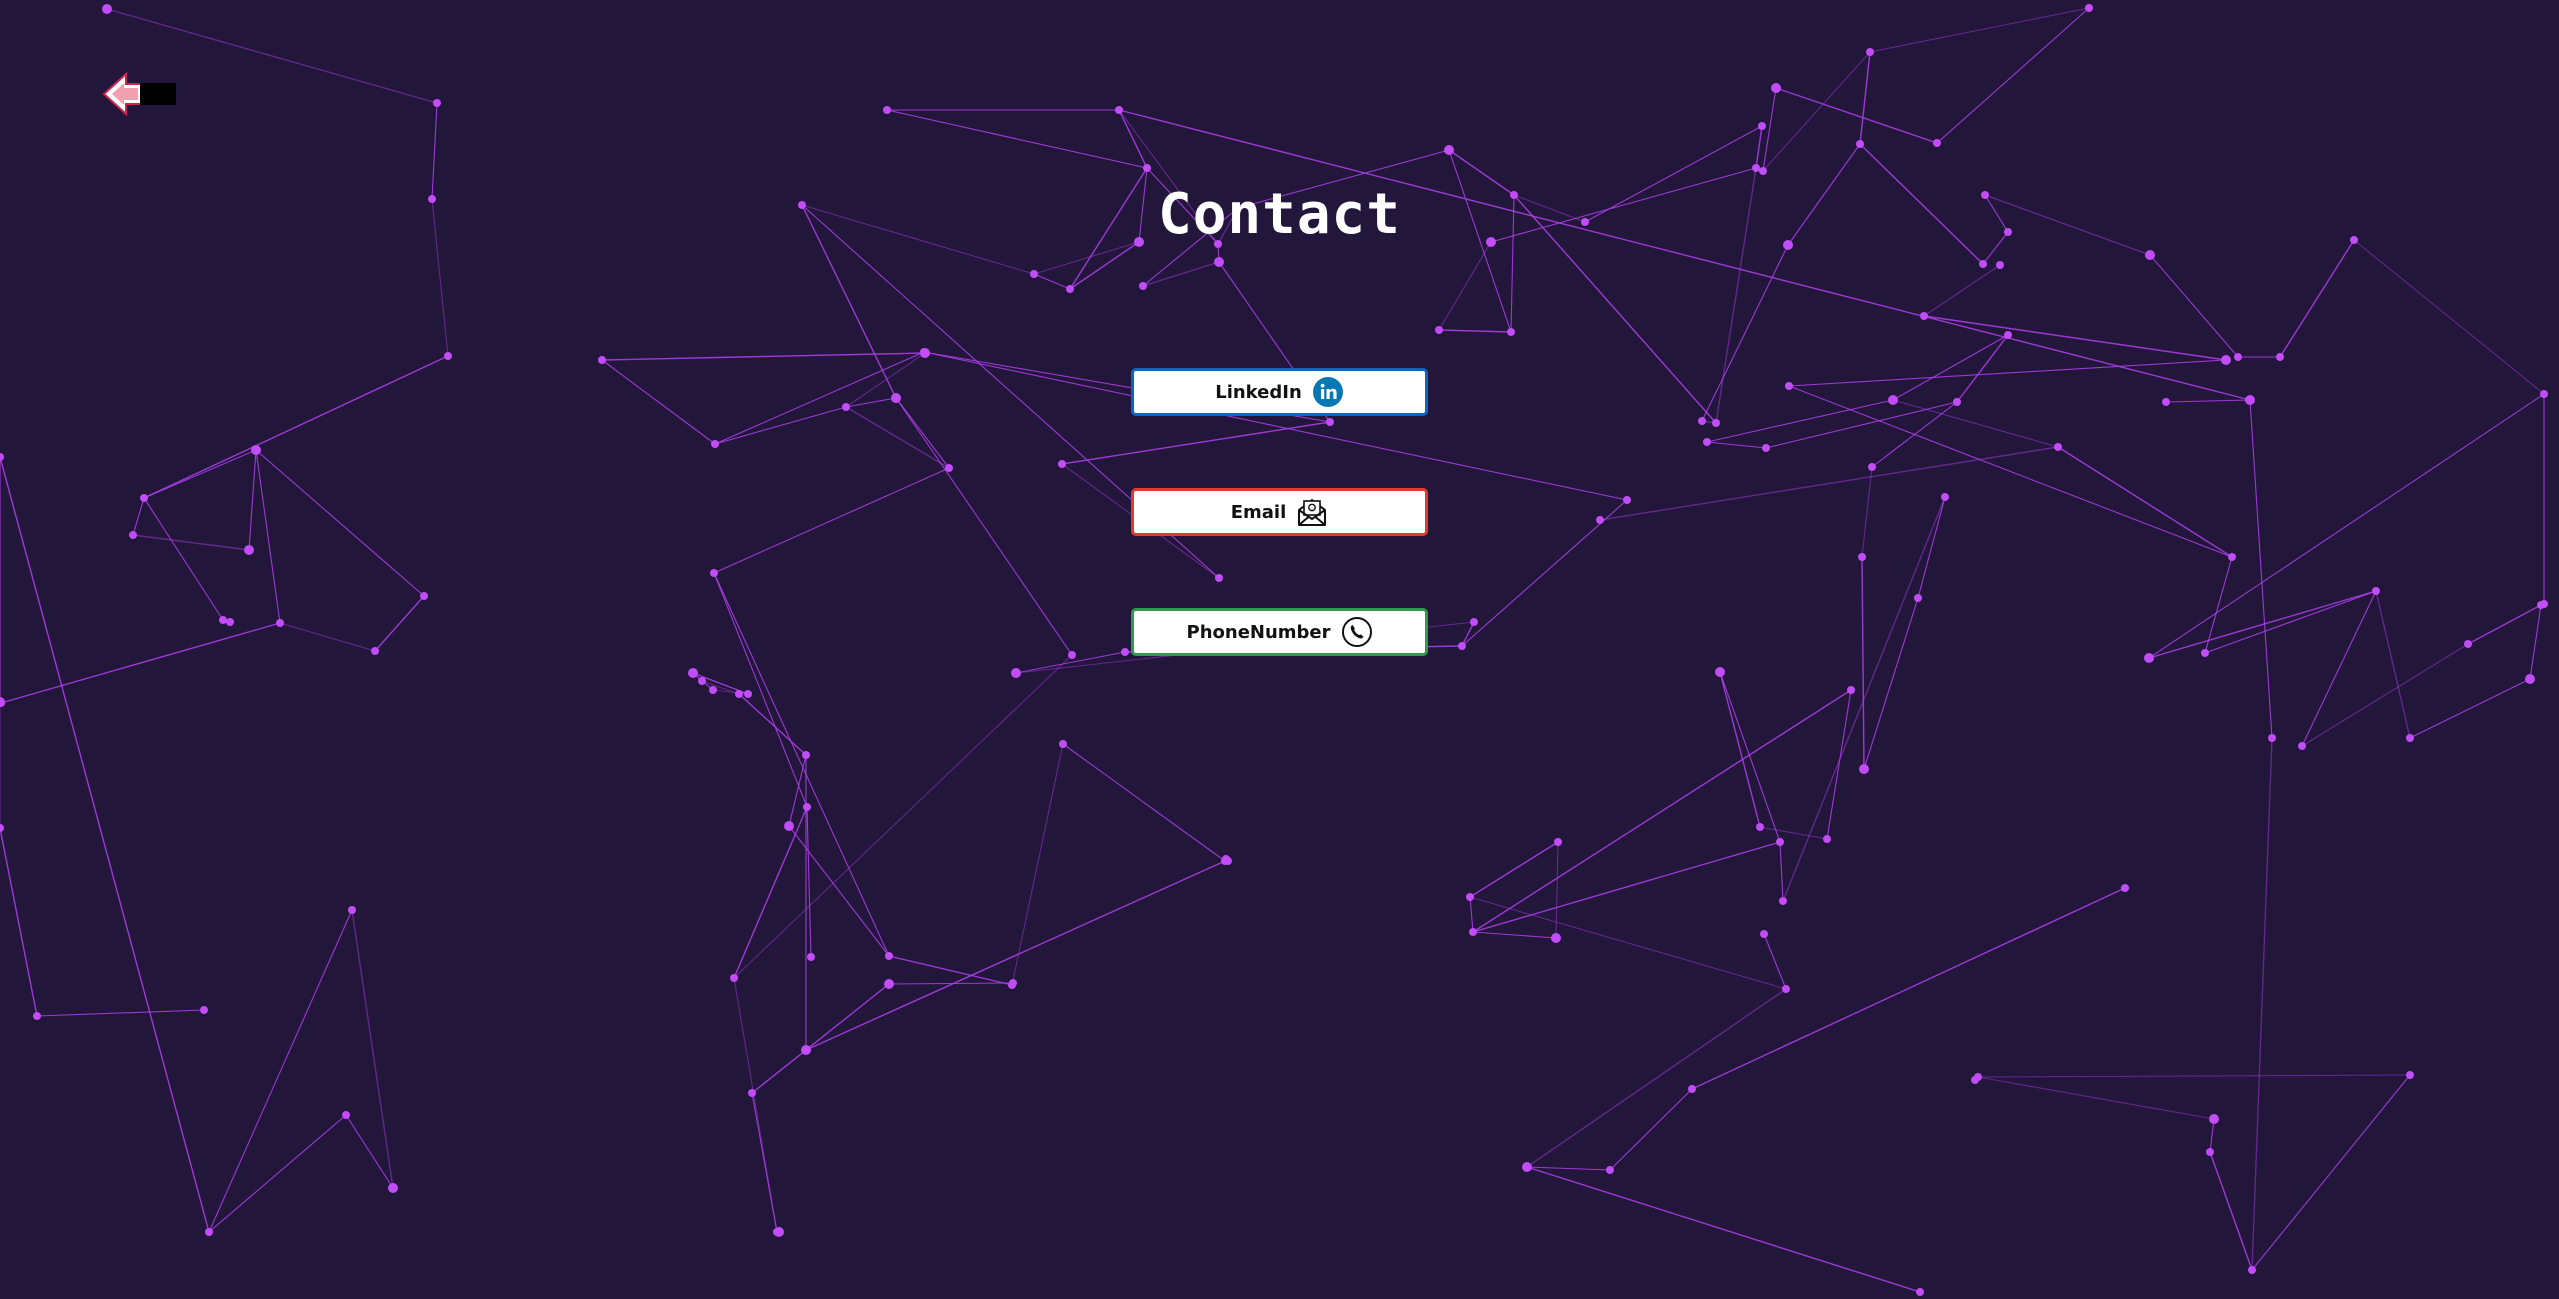 The width and height of the screenshot is (2559, 1299). Describe the element at coordinates (1356, 632) in the screenshot. I see `phone-icon` at that location.